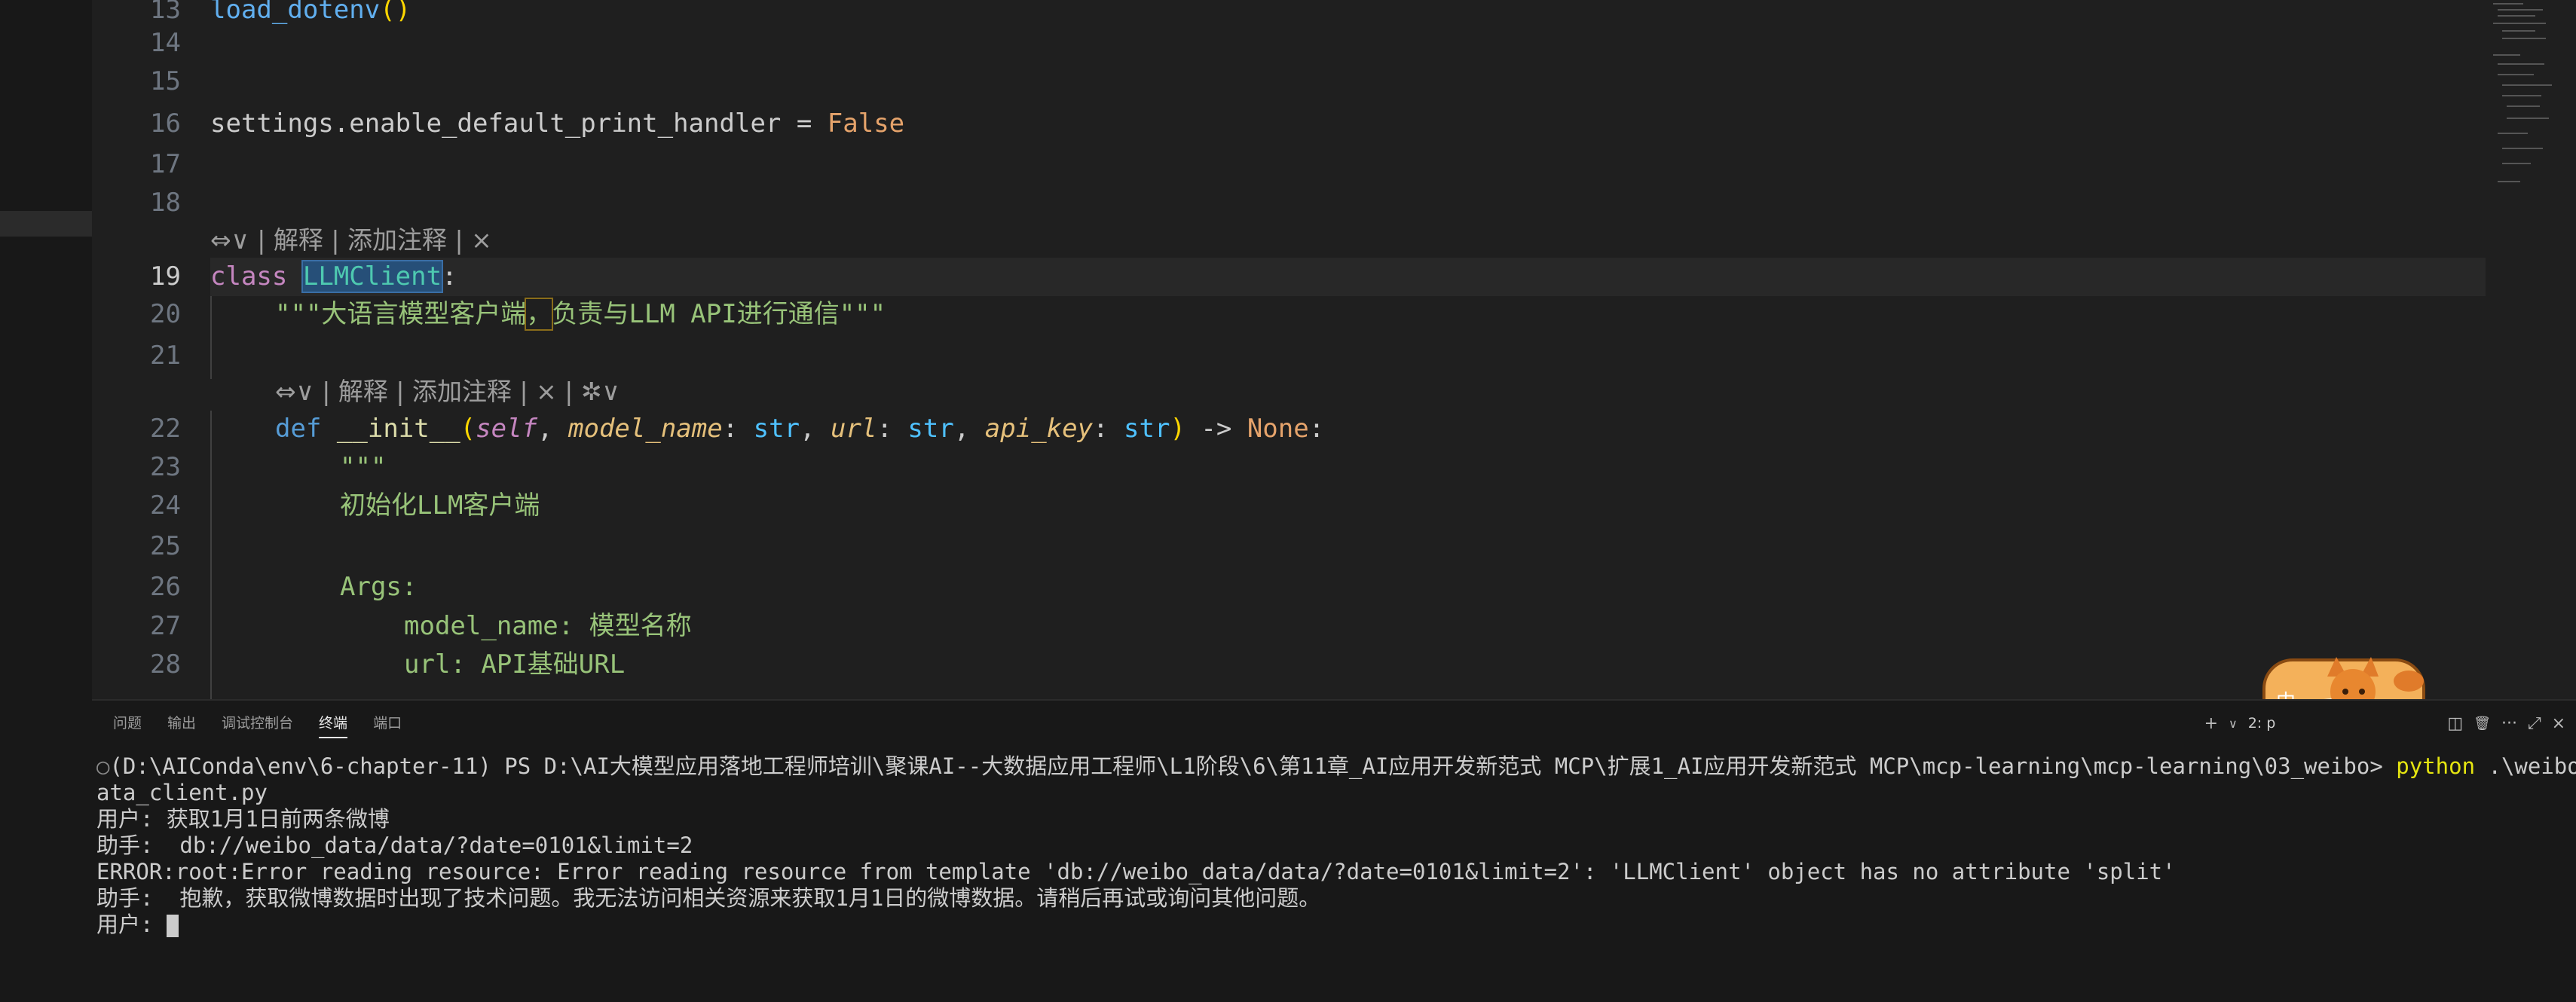 The image size is (2576, 1002). What do you see at coordinates (2233, 723) in the screenshot?
I see `chevron-down-icon: ∨` at bounding box center [2233, 723].